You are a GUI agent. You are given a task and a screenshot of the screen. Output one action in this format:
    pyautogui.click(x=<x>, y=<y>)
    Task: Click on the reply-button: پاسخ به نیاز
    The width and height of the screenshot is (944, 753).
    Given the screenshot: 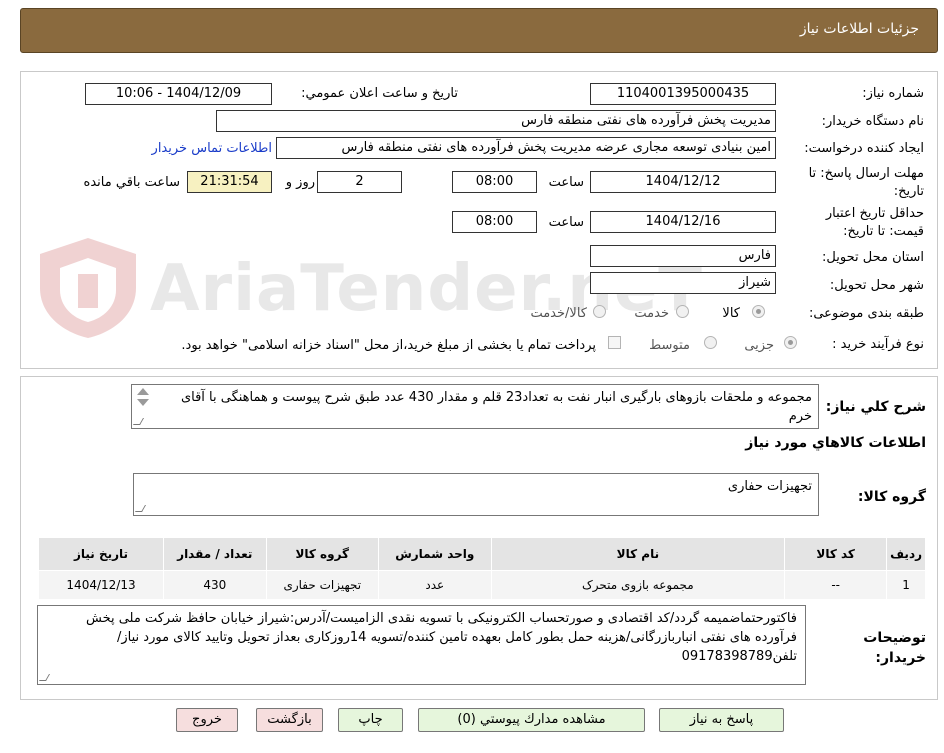 What is the action you would take?
    pyautogui.click(x=721, y=720)
    